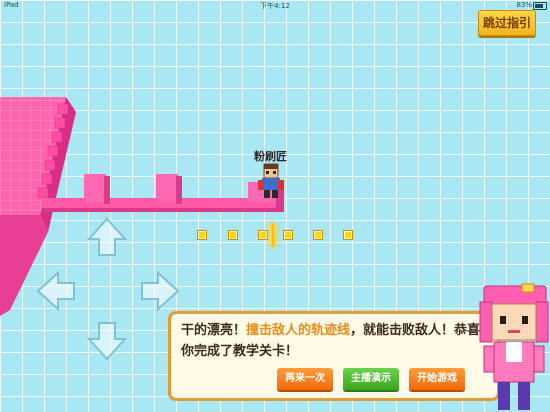 The height and width of the screenshot is (412, 550). What do you see at coordinates (371, 379) in the screenshot?
I see `demo-button: 主播演示` at bounding box center [371, 379].